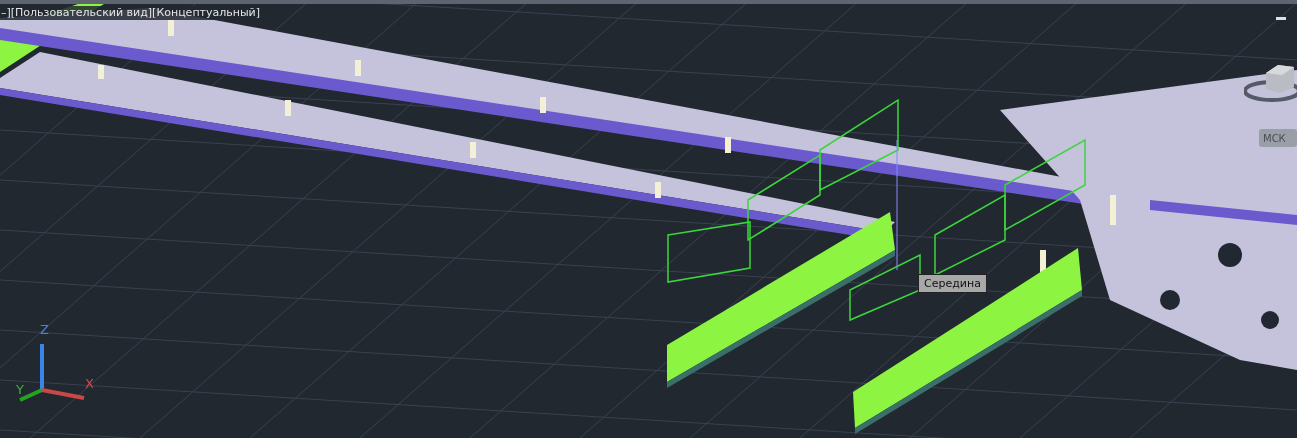  Describe the element at coordinates (44, 329) in the screenshot. I see `z-axis-label: Z` at that location.